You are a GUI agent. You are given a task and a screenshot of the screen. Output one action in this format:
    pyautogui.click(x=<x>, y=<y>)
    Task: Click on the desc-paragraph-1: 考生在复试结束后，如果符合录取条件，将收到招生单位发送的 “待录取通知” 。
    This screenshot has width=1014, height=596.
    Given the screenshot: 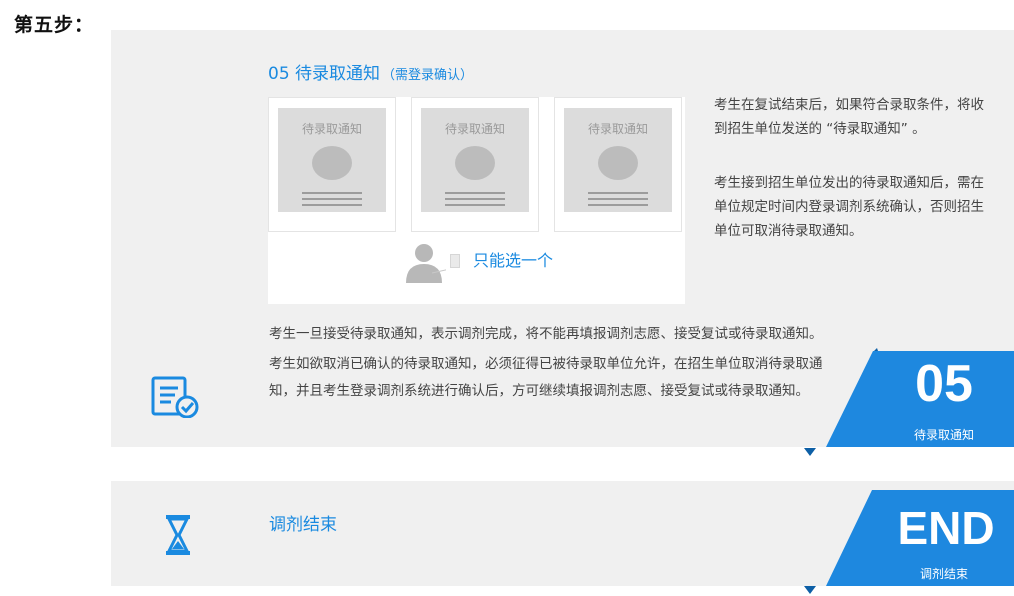 What is the action you would take?
    pyautogui.click(x=849, y=117)
    